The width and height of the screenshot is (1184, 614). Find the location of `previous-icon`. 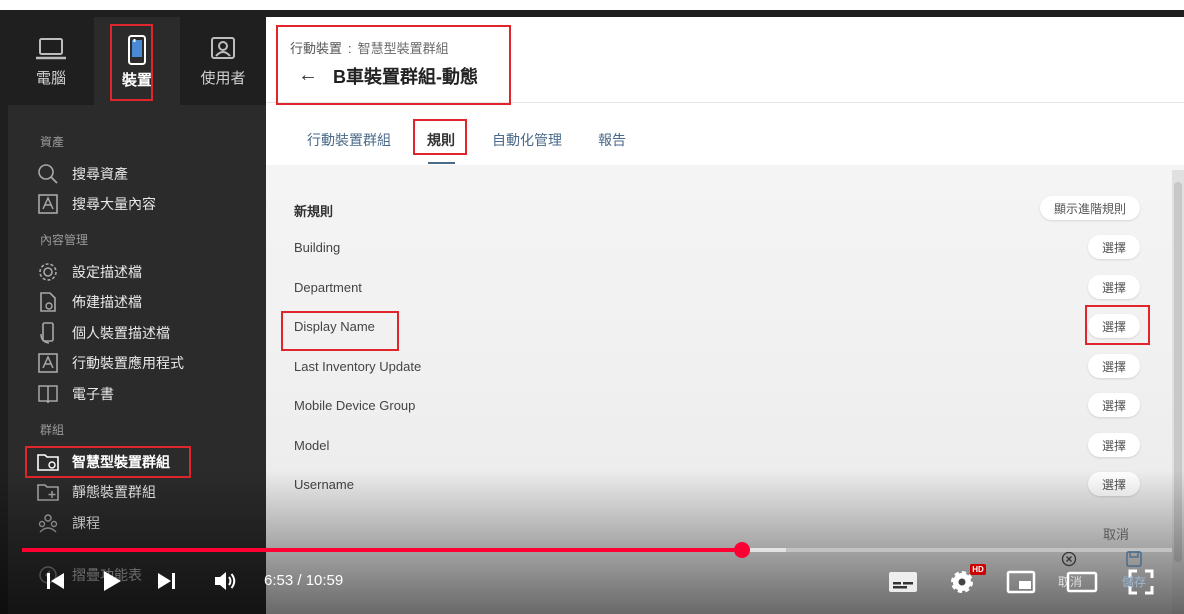

previous-icon is located at coordinates (55, 581).